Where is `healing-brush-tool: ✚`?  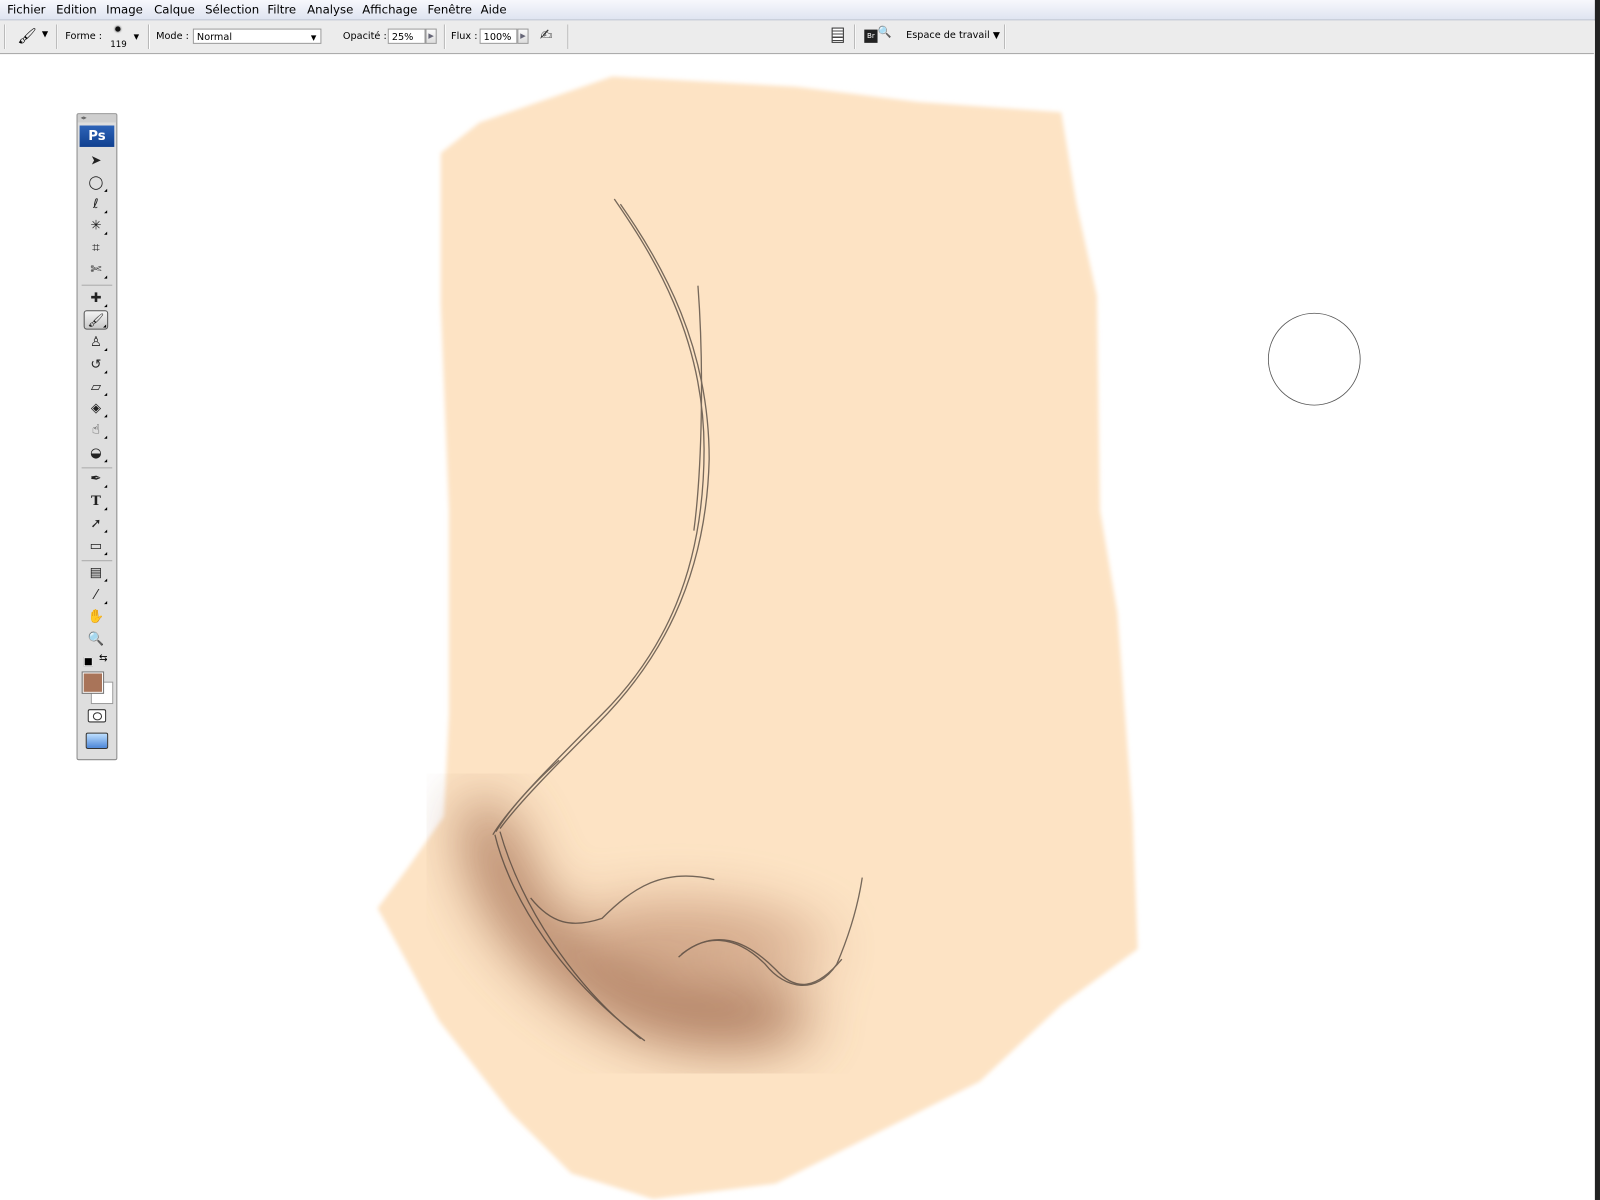 healing-brush-tool: ✚ is located at coordinates (96, 298).